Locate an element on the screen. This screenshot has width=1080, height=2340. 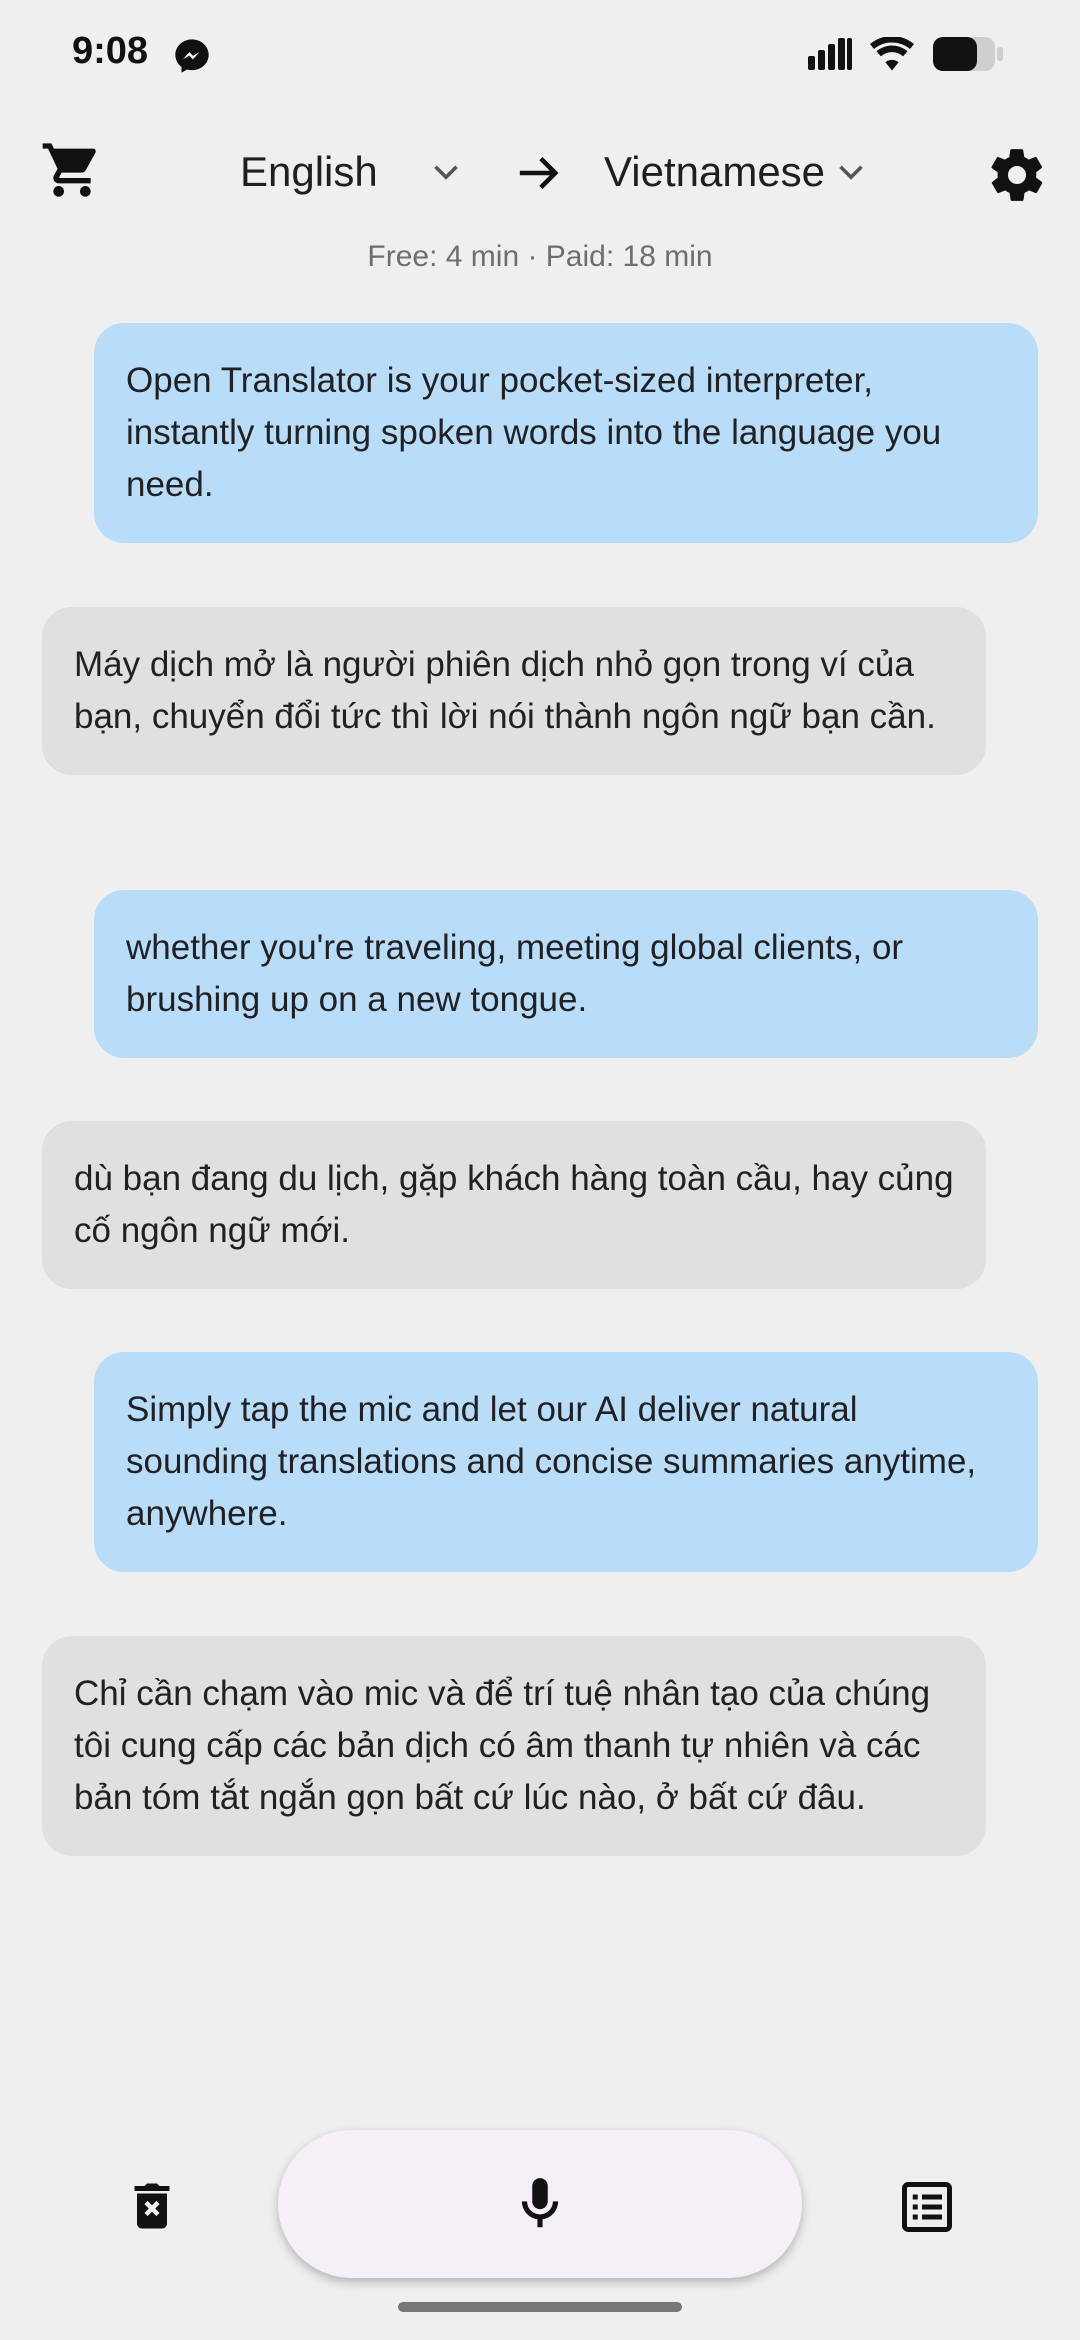
source-language-label: English is located at coordinates (309, 171).